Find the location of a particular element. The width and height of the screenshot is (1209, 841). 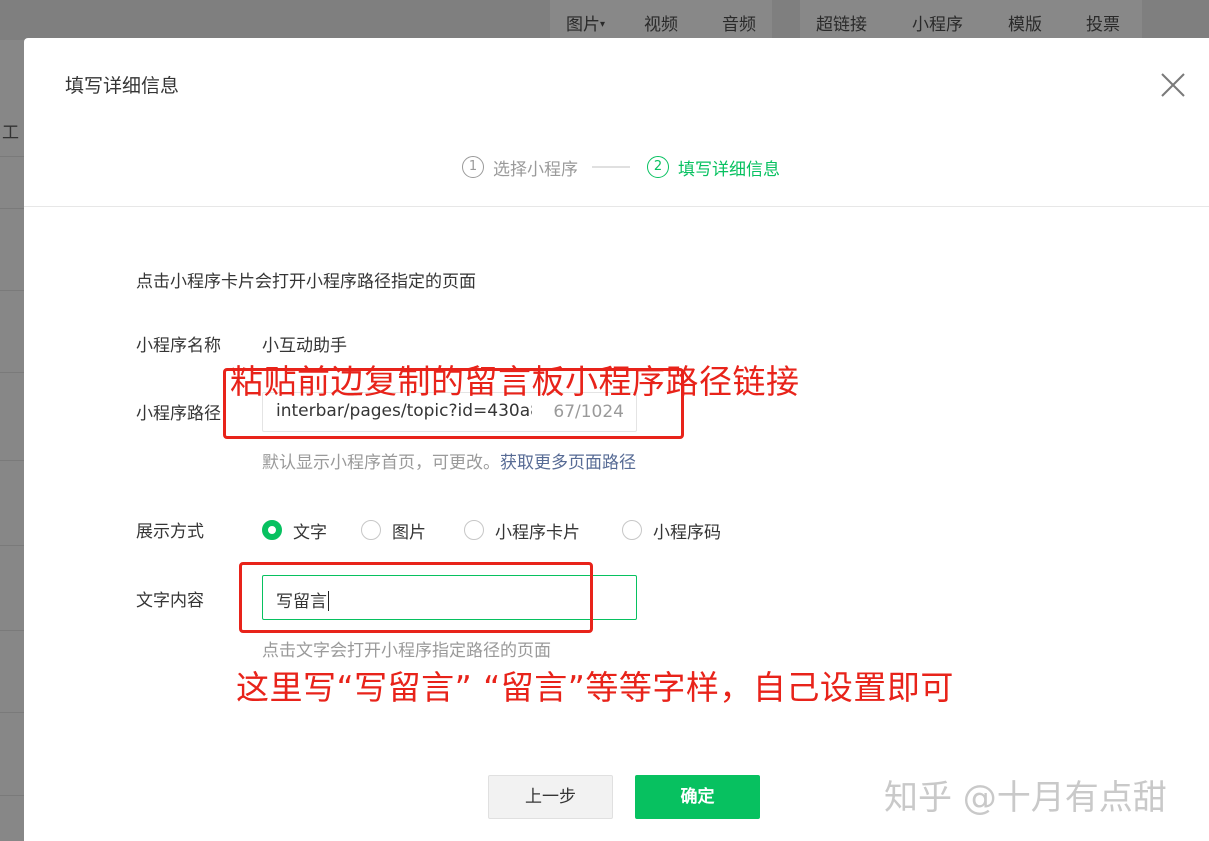

content-hint: 点击文字会打开小程序指定路径的页面 is located at coordinates (406, 651).